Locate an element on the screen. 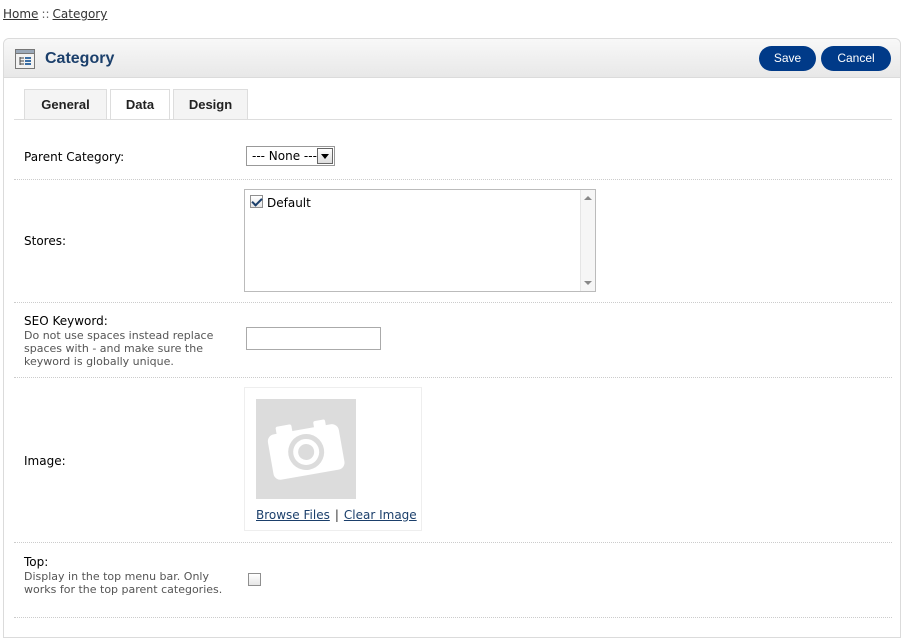 The width and height of the screenshot is (904, 638). store-default-checkbox is located at coordinates (256, 201).